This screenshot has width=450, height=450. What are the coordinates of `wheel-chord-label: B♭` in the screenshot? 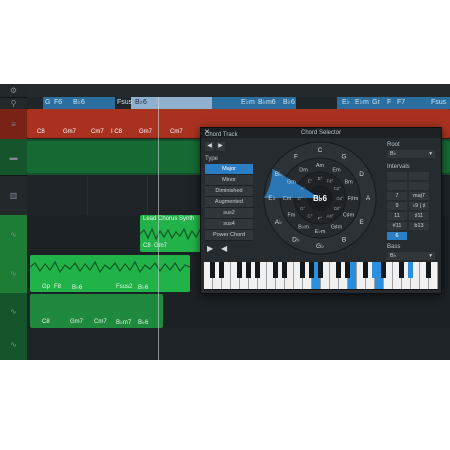 It's located at (278, 174).